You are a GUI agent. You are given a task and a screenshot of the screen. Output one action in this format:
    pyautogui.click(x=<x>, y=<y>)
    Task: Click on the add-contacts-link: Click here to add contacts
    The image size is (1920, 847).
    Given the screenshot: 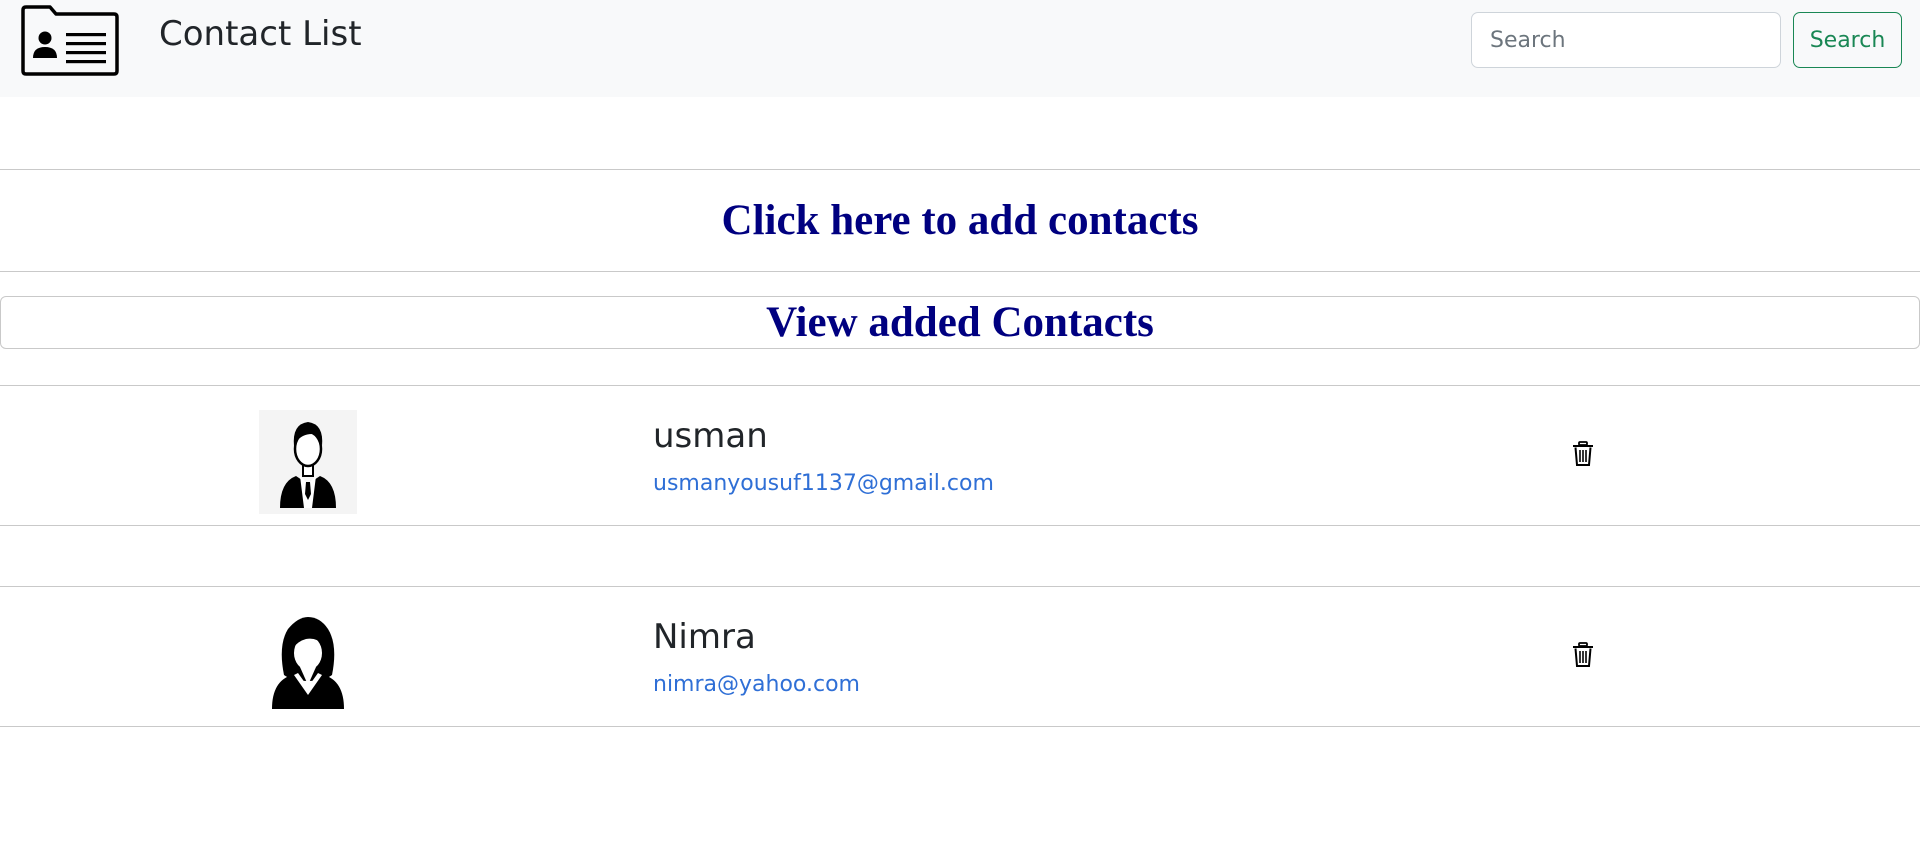 What is the action you would take?
    pyautogui.click(x=960, y=220)
    